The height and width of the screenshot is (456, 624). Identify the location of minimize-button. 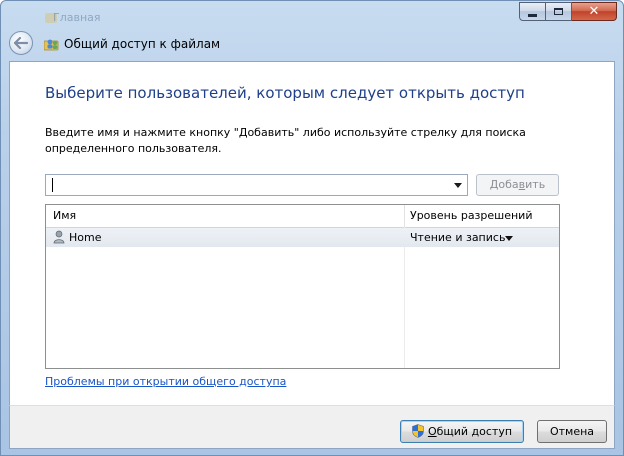
(532, 11).